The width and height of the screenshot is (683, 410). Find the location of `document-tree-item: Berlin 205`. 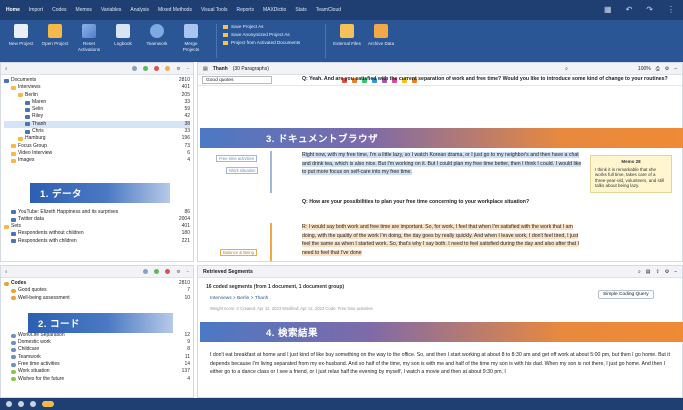

document-tree-item: Berlin 205 is located at coordinates (97, 95).